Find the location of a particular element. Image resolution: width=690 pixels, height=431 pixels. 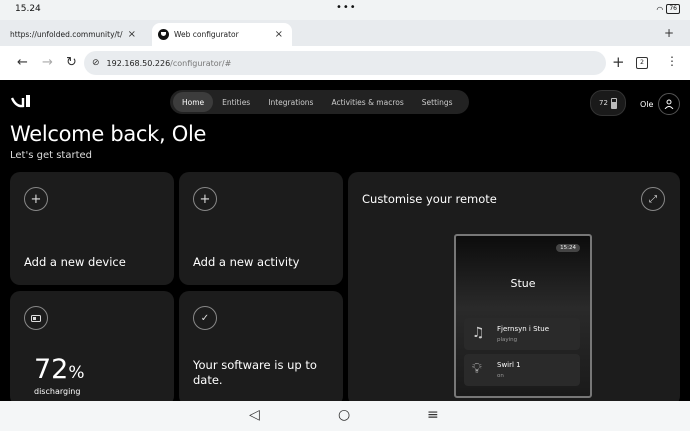

battery-indicator: 72 is located at coordinates (608, 103).